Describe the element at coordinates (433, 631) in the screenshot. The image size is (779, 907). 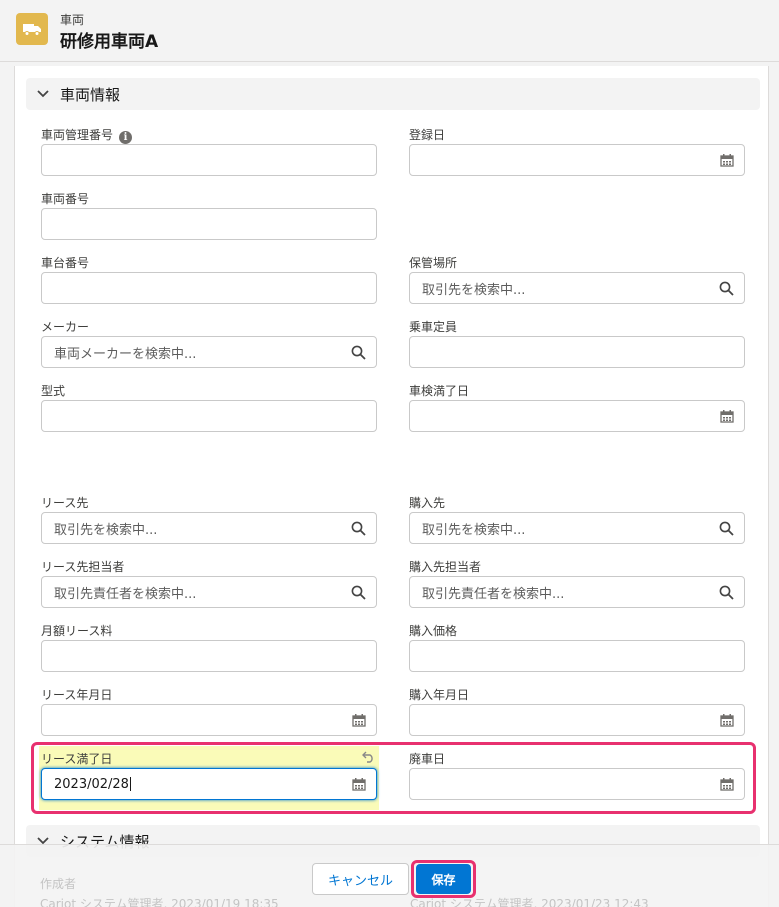
I see `purchase-price-label: 購入価格` at that location.